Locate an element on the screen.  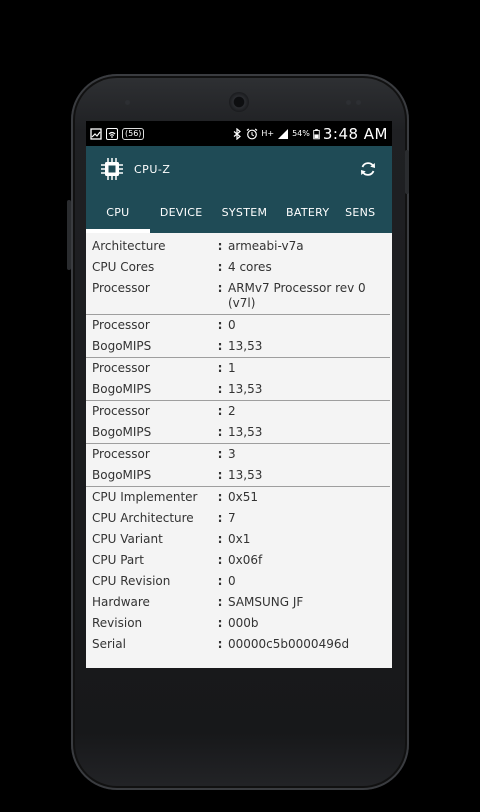
row-label: Serial is located at coordinates (109, 644).